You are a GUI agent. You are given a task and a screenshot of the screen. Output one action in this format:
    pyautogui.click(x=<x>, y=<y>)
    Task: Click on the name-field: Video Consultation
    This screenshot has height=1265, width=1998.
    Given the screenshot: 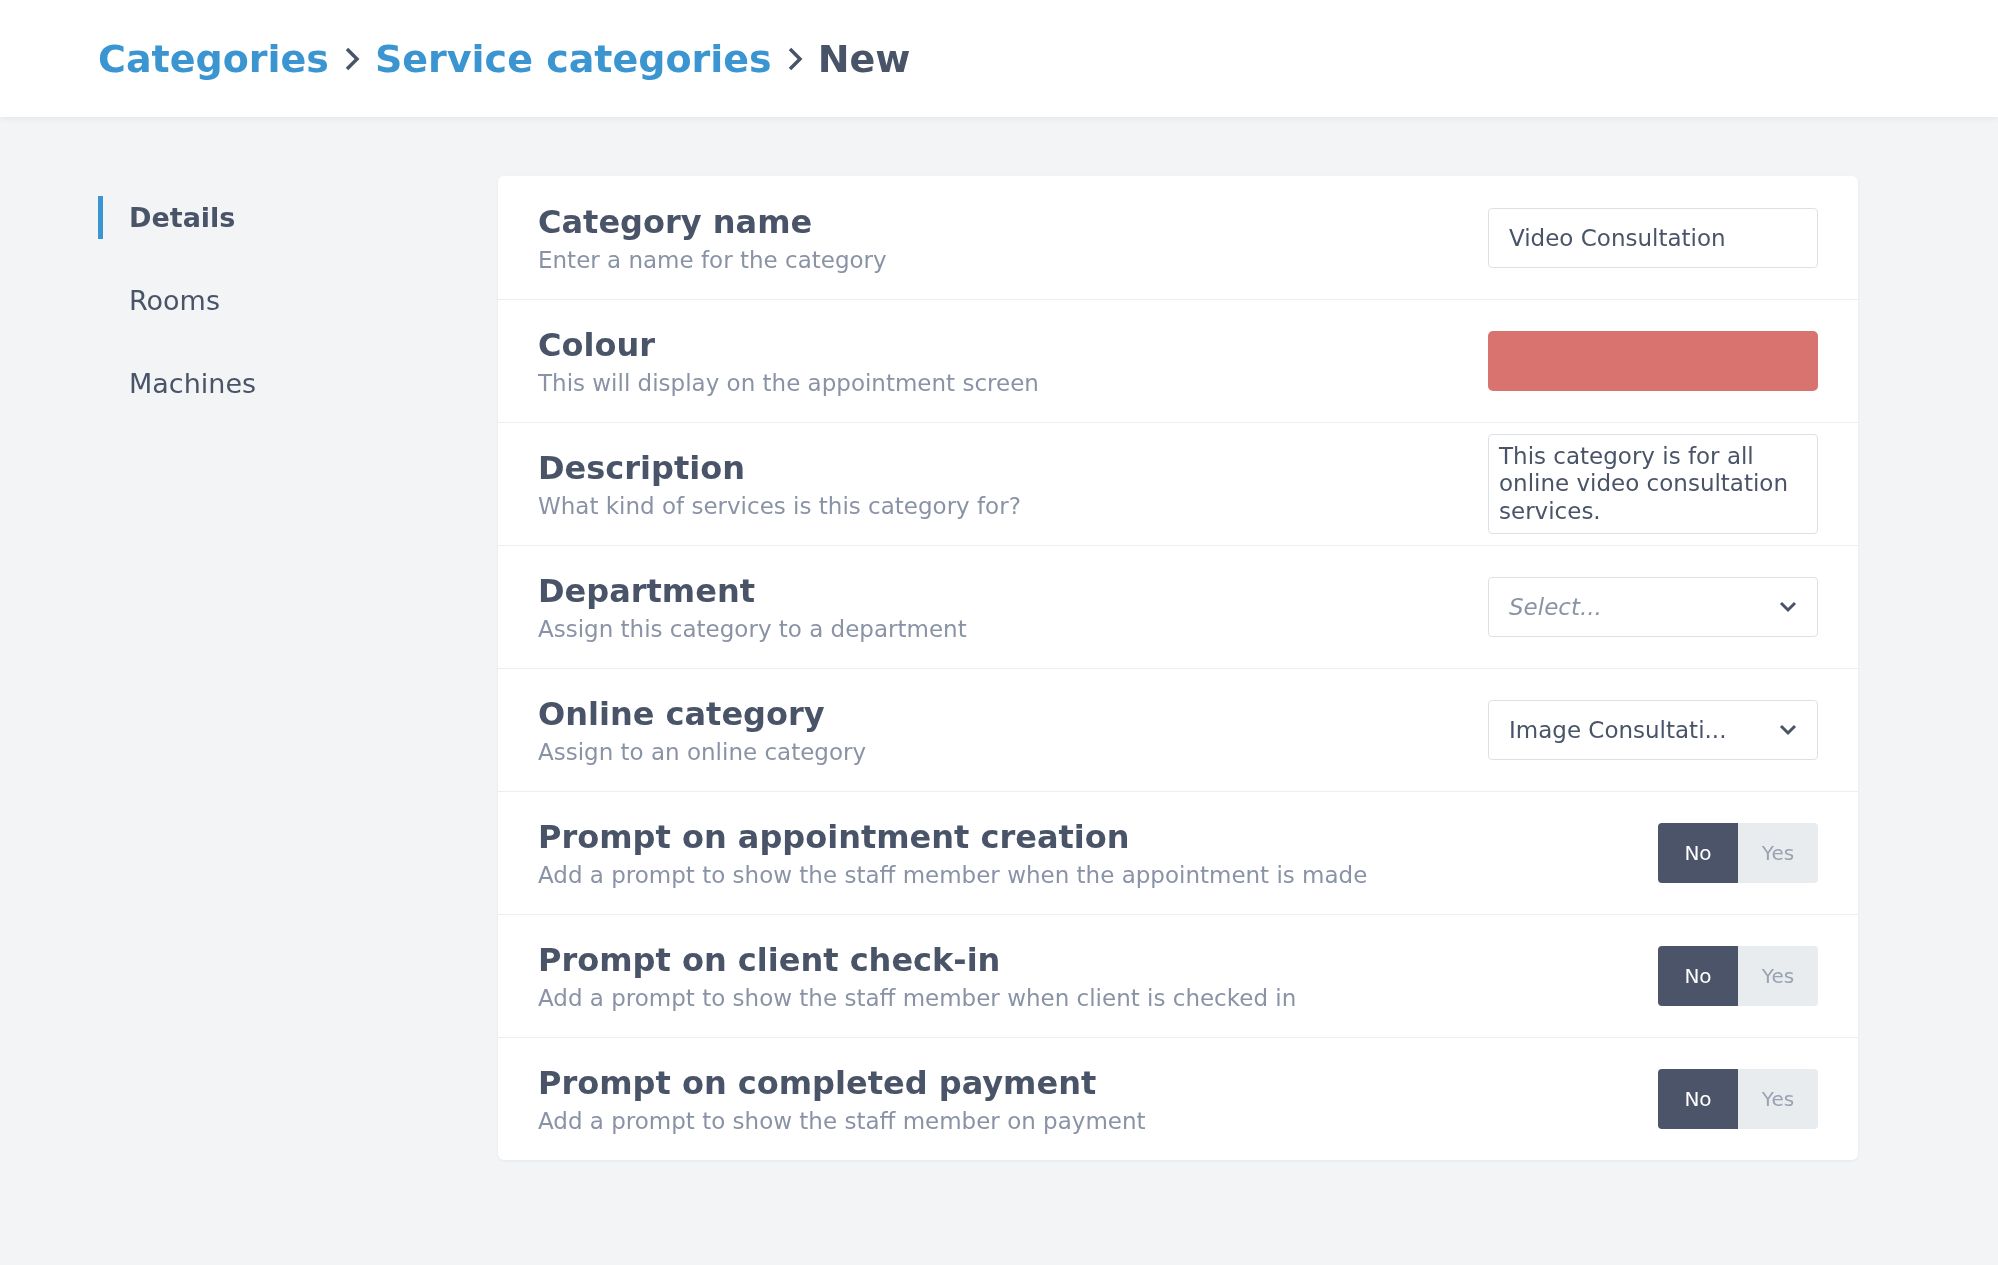 What is the action you would take?
    pyautogui.click(x=1653, y=237)
    